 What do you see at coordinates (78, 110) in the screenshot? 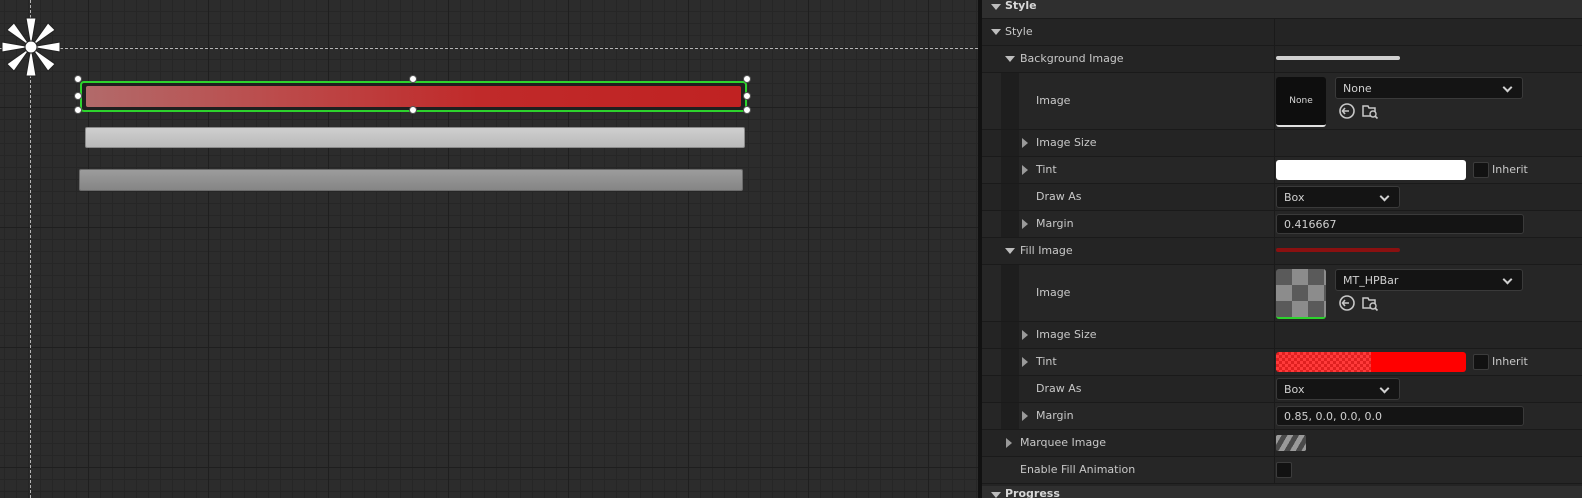
I see `resize-handle-bottom-left` at bounding box center [78, 110].